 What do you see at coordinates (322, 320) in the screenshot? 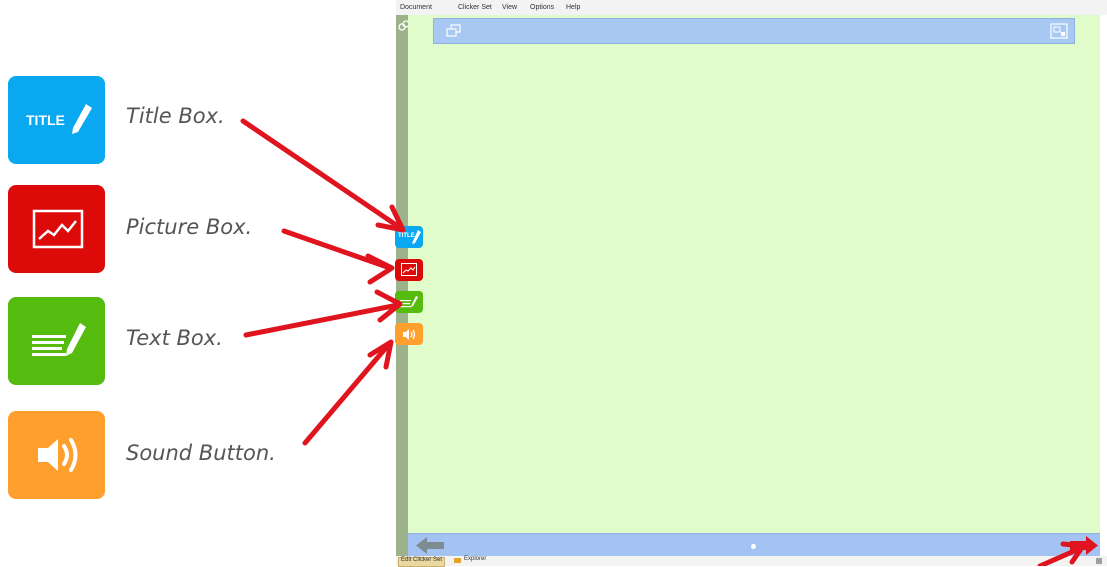
I see `text-callout-arrow` at bounding box center [322, 320].